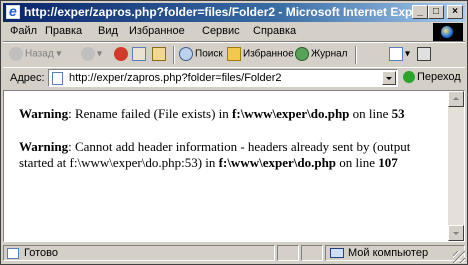 The width and height of the screenshot is (468, 265). I want to click on search-button: Поиск, so click(201, 55).